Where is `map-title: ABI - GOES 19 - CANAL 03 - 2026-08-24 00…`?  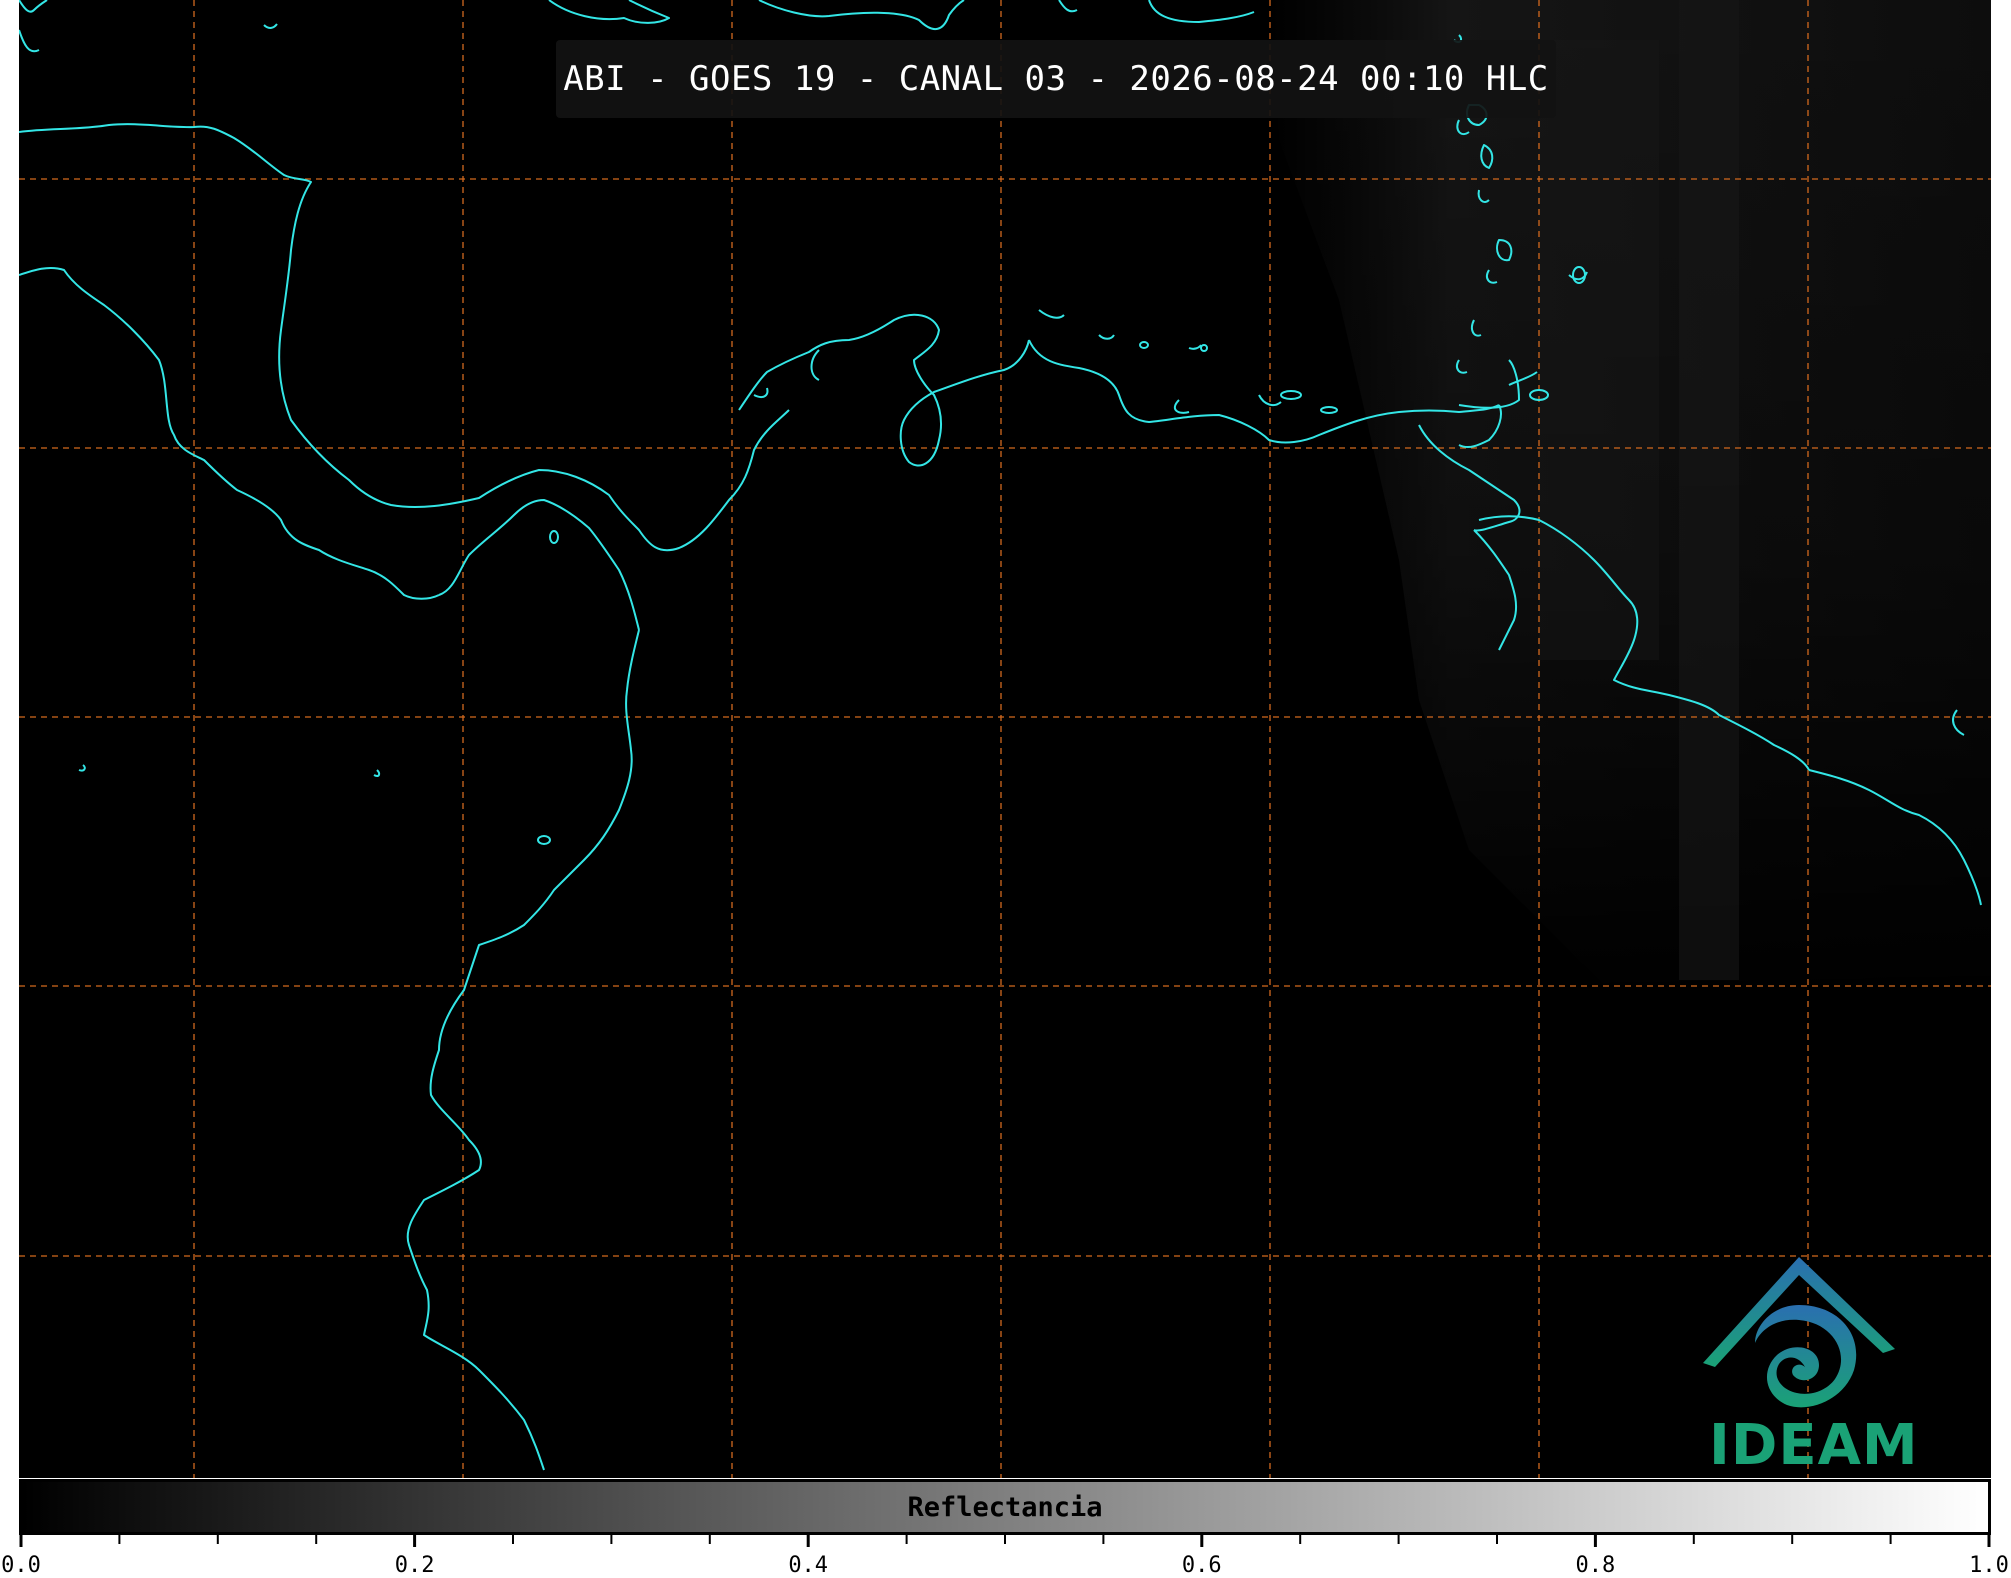
map-title: ABI - GOES 19 - CANAL 03 - 2026-08-24 00… is located at coordinates (1056, 79).